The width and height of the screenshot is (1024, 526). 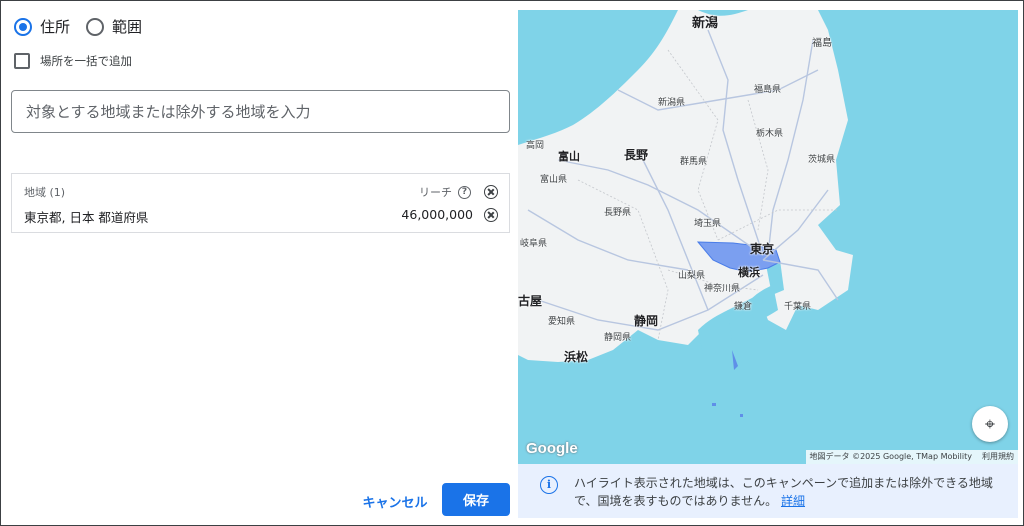 What do you see at coordinates (530, 301) in the screenshot?
I see `map-label-nagoya: 古屋` at bounding box center [530, 301].